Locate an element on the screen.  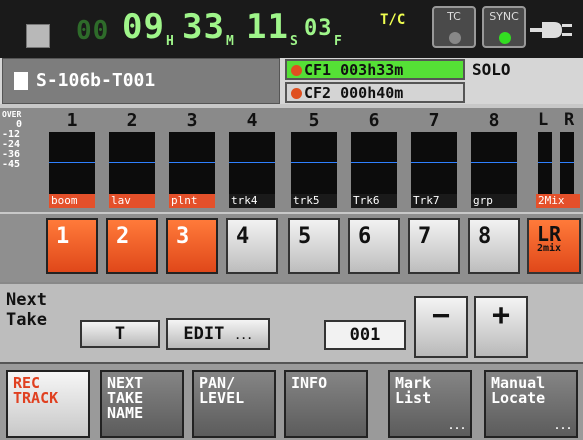
timecode-minutes: 33 is located at coordinates (203, 27).